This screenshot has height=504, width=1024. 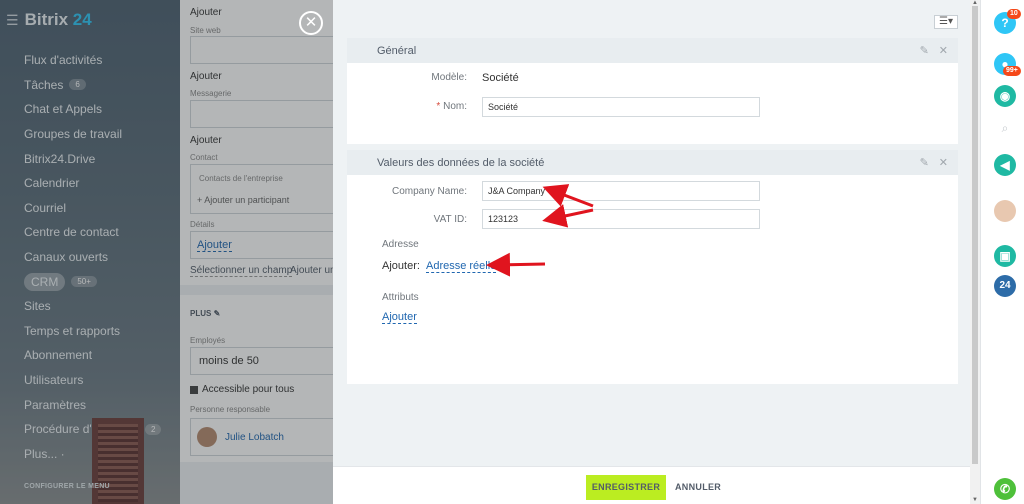 I want to click on panel-footer: ENREGISTRER ANNULER, so click(x=651, y=485).